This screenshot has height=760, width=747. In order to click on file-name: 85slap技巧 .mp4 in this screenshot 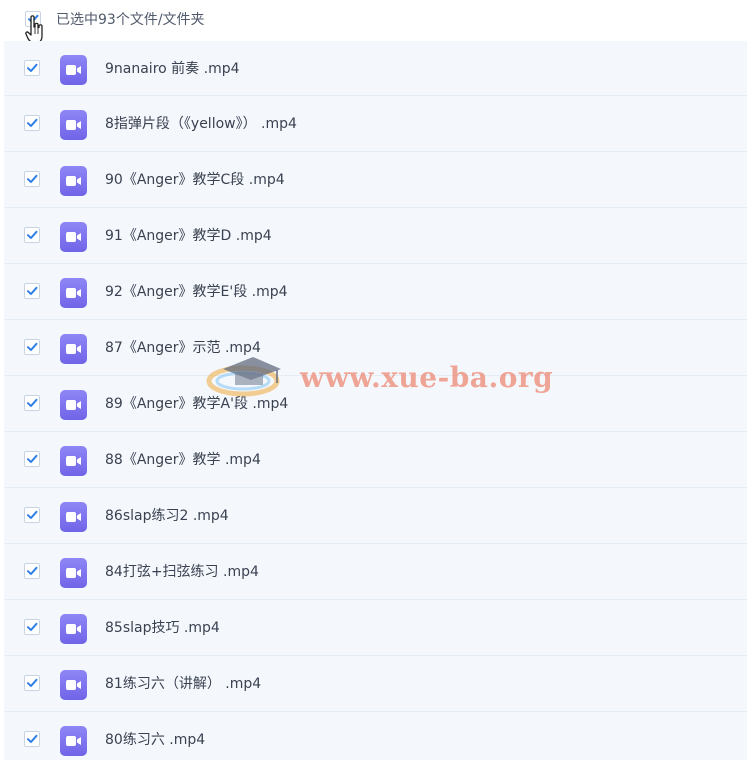, I will do `click(162, 628)`.